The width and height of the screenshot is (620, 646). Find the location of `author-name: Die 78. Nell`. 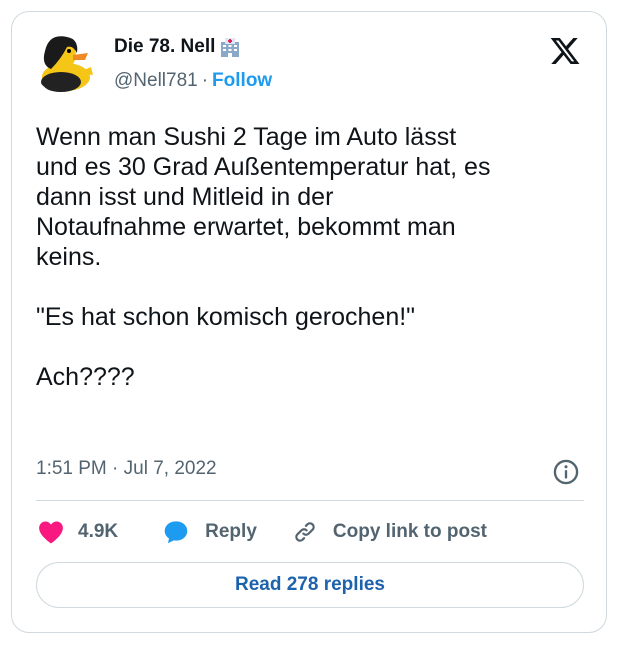

author-name: Die 78. Nell is located at coordinates (177, 47).